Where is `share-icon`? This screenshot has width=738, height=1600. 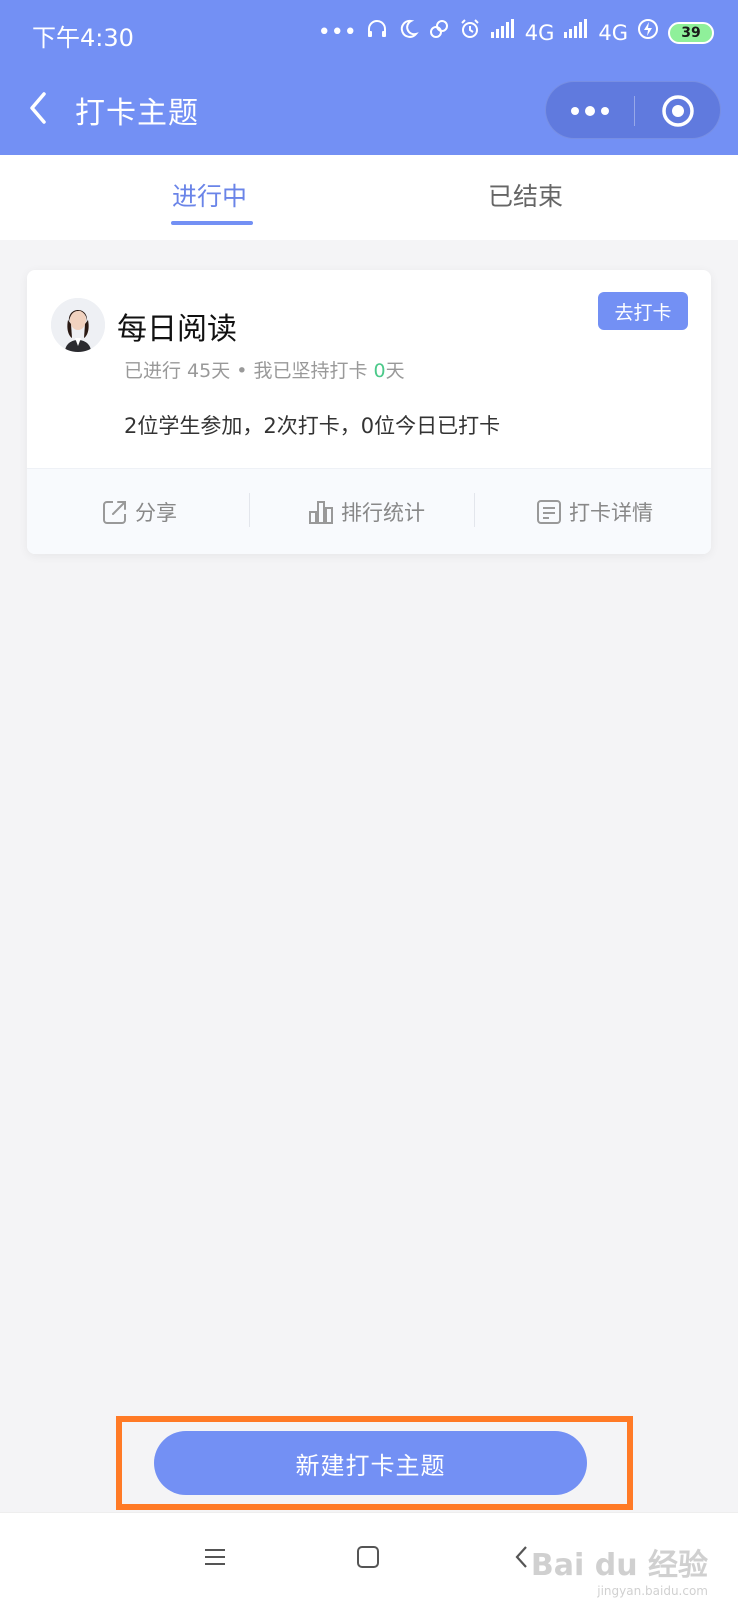 share-icon is located at coordinates (114, 512).